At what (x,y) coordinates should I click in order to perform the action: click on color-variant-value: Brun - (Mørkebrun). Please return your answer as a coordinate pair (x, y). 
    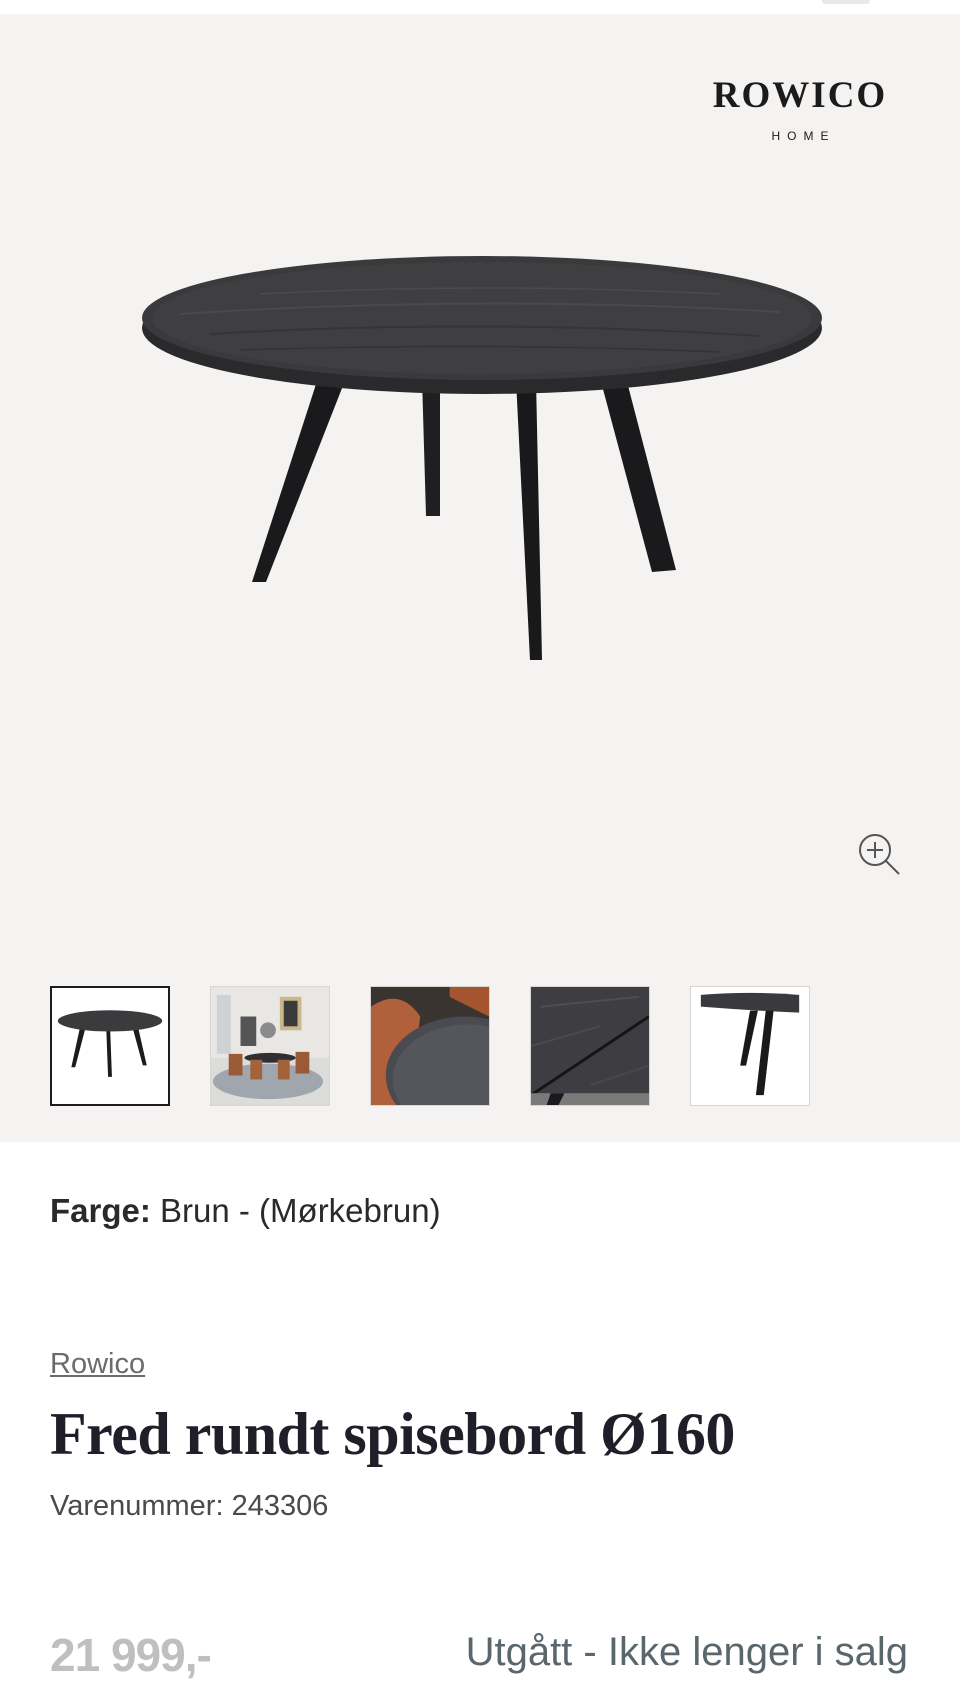
    Looking at the image, I should click on (295, 1210).